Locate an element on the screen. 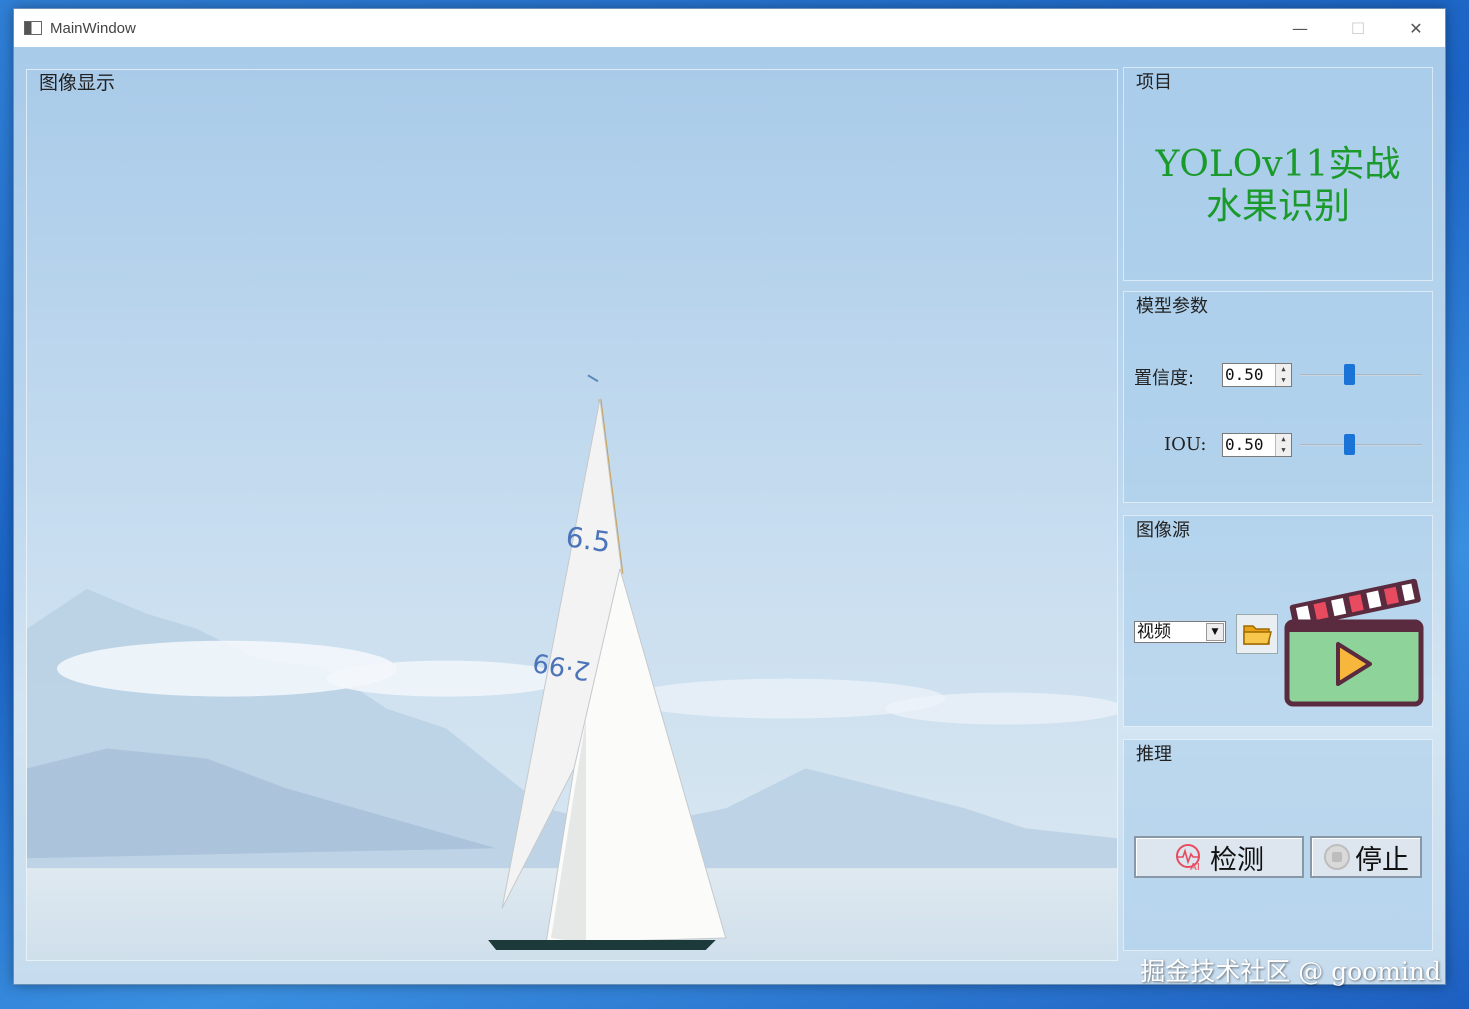 Image resolution: width=1469 pixels, height=1009 pixels. window-title: MainWindow is located at coordinates (93, 28).